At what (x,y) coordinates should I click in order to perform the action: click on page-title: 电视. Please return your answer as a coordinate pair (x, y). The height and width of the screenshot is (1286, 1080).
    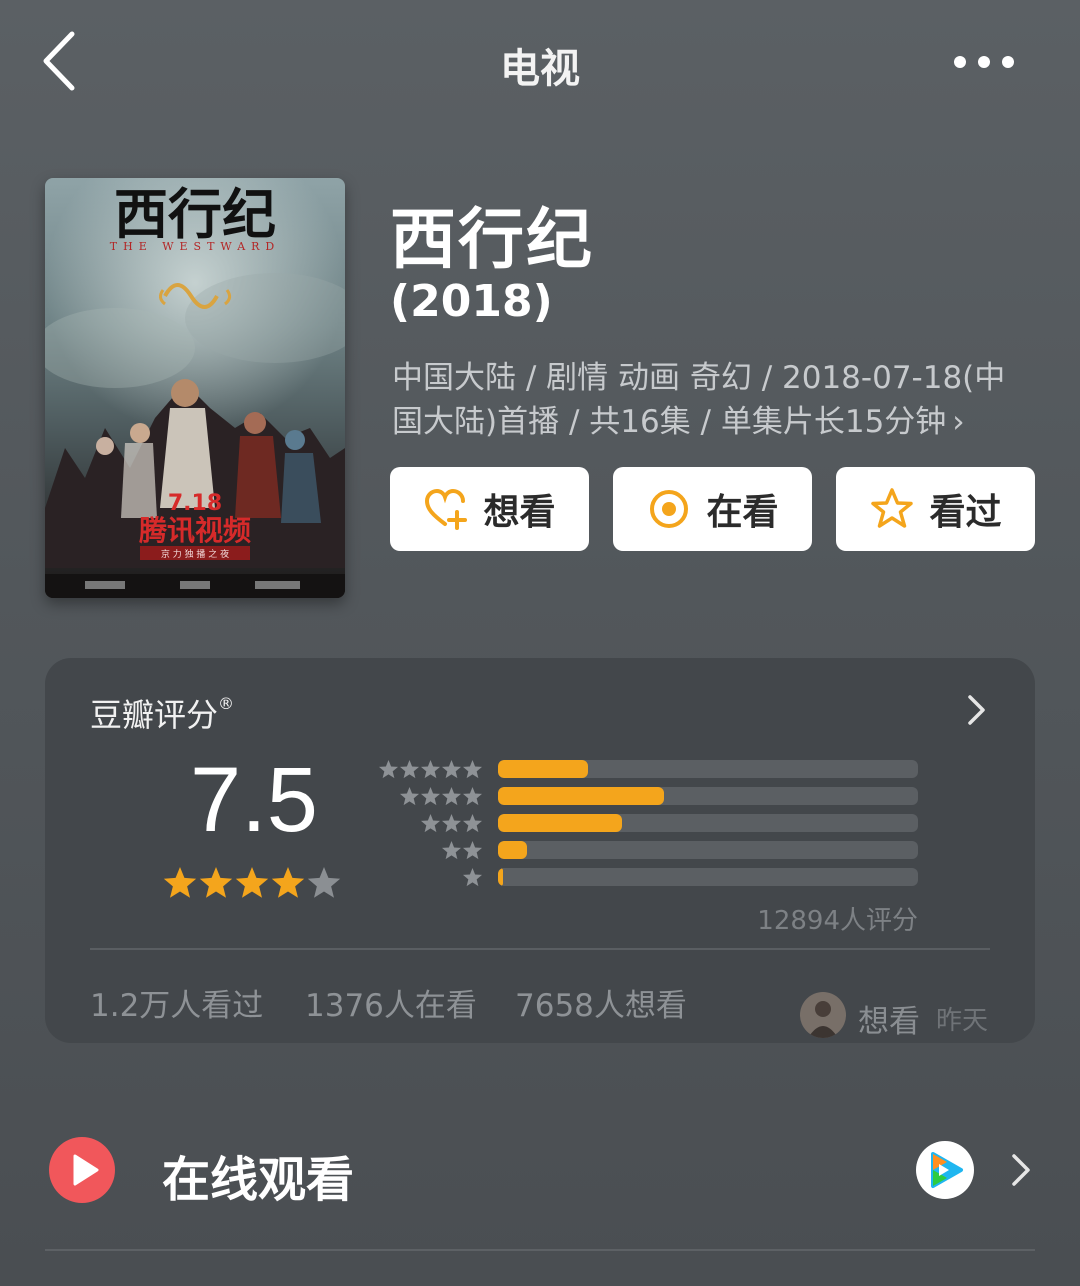
    Looking at the image, I should click on (540, 69).